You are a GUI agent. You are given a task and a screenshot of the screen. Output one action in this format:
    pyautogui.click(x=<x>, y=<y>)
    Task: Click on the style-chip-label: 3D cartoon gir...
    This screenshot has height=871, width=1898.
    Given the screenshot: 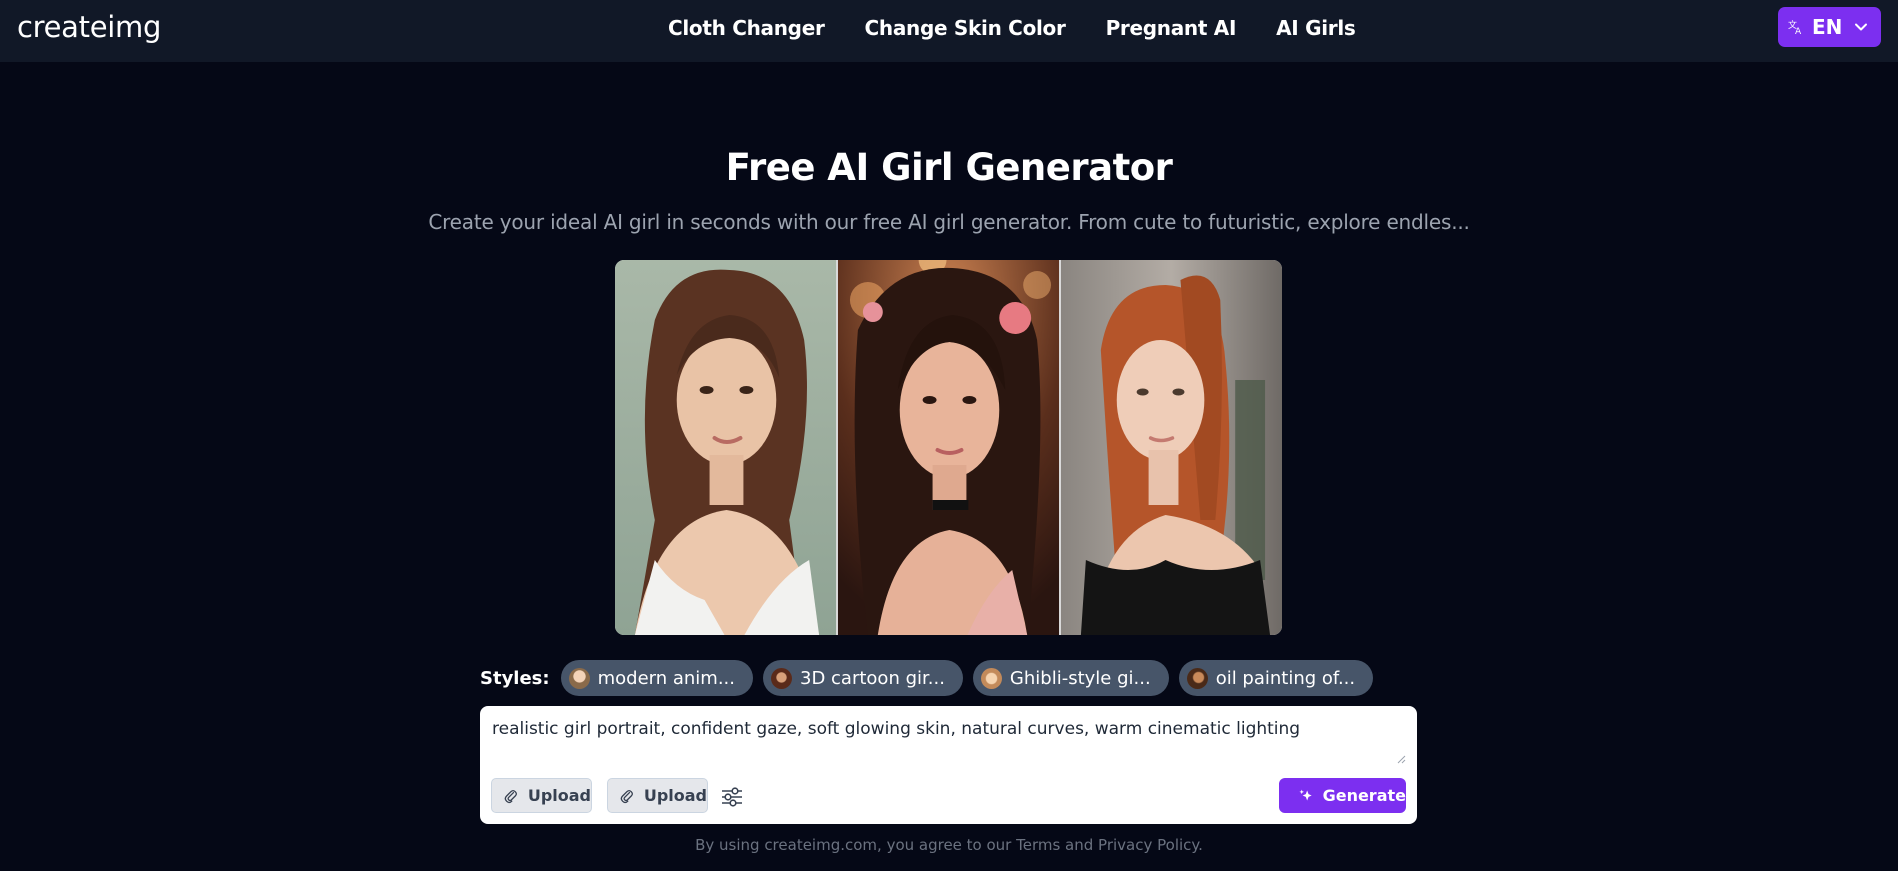 What is the action you would take?
    pyautogui.click(x=872, y=678)
    